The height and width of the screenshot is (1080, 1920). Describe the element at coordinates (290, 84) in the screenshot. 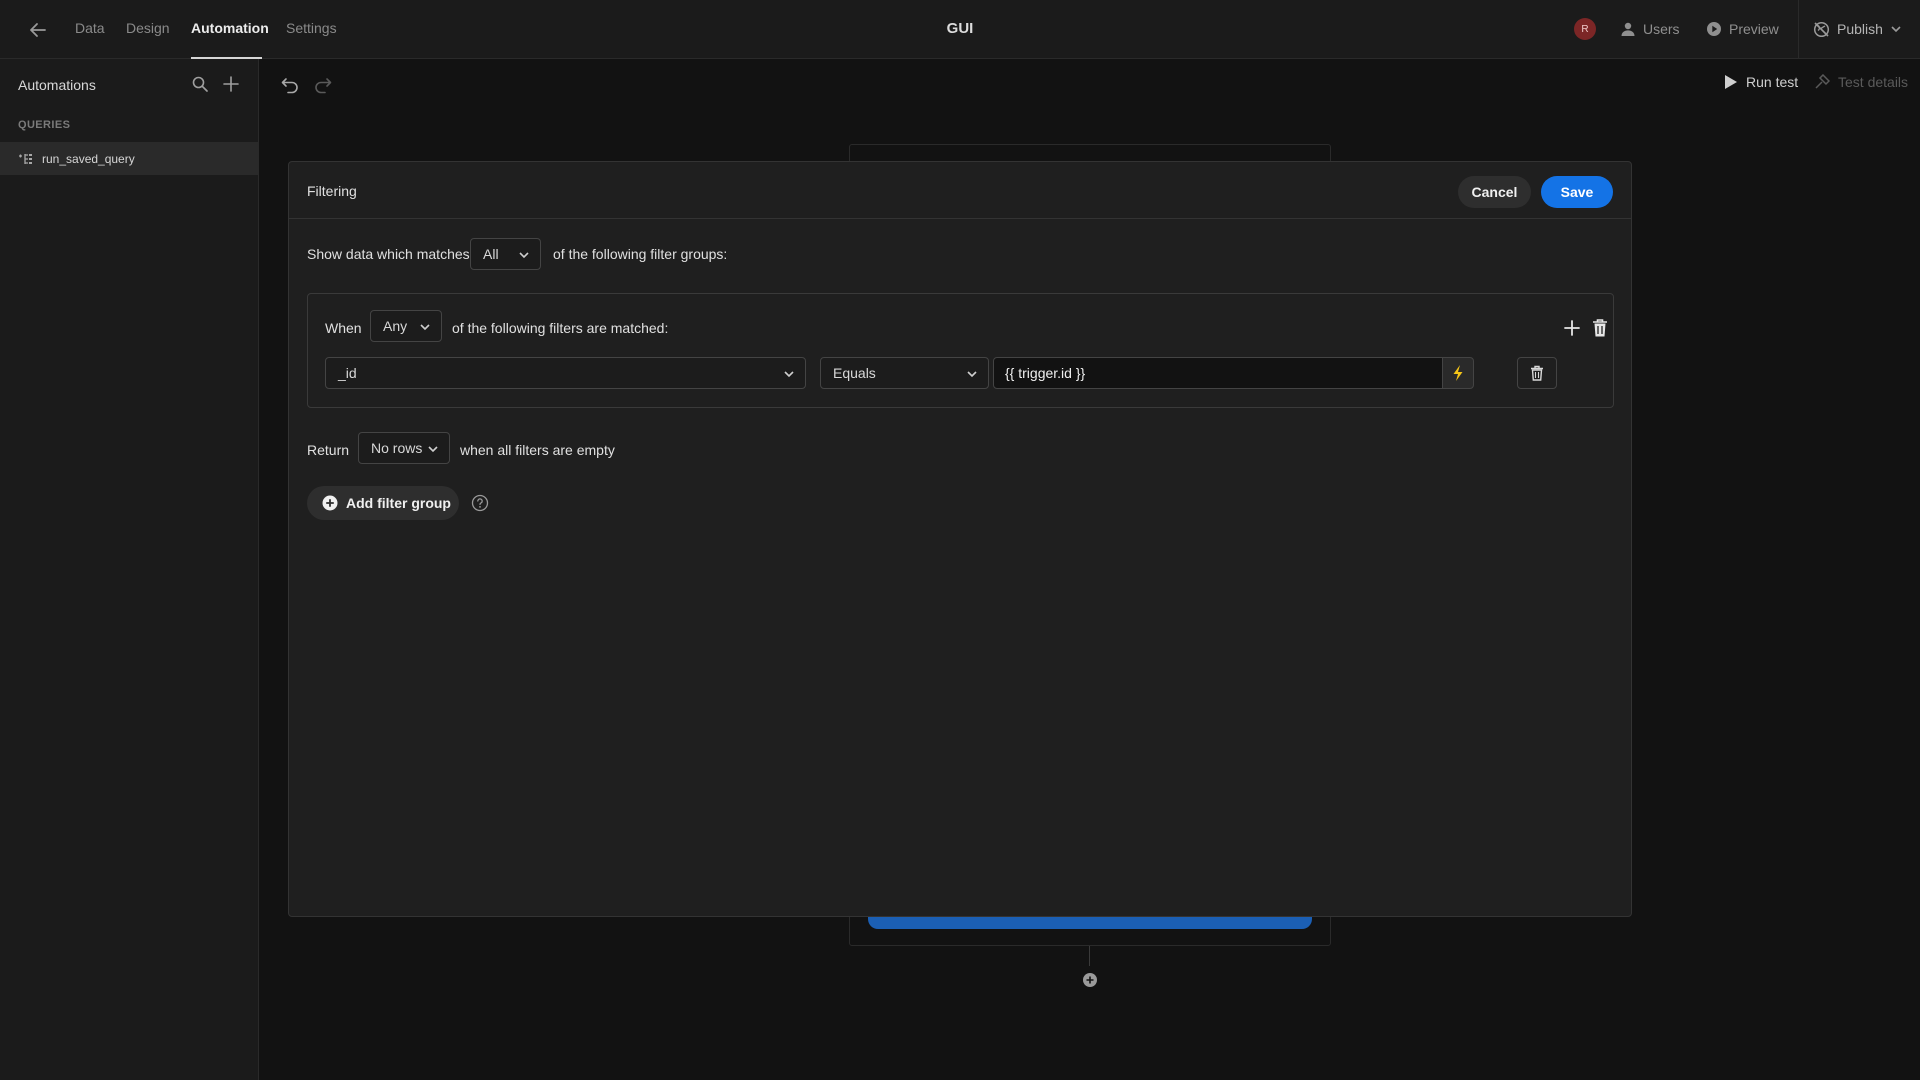

I see `undo-icon` at that location.